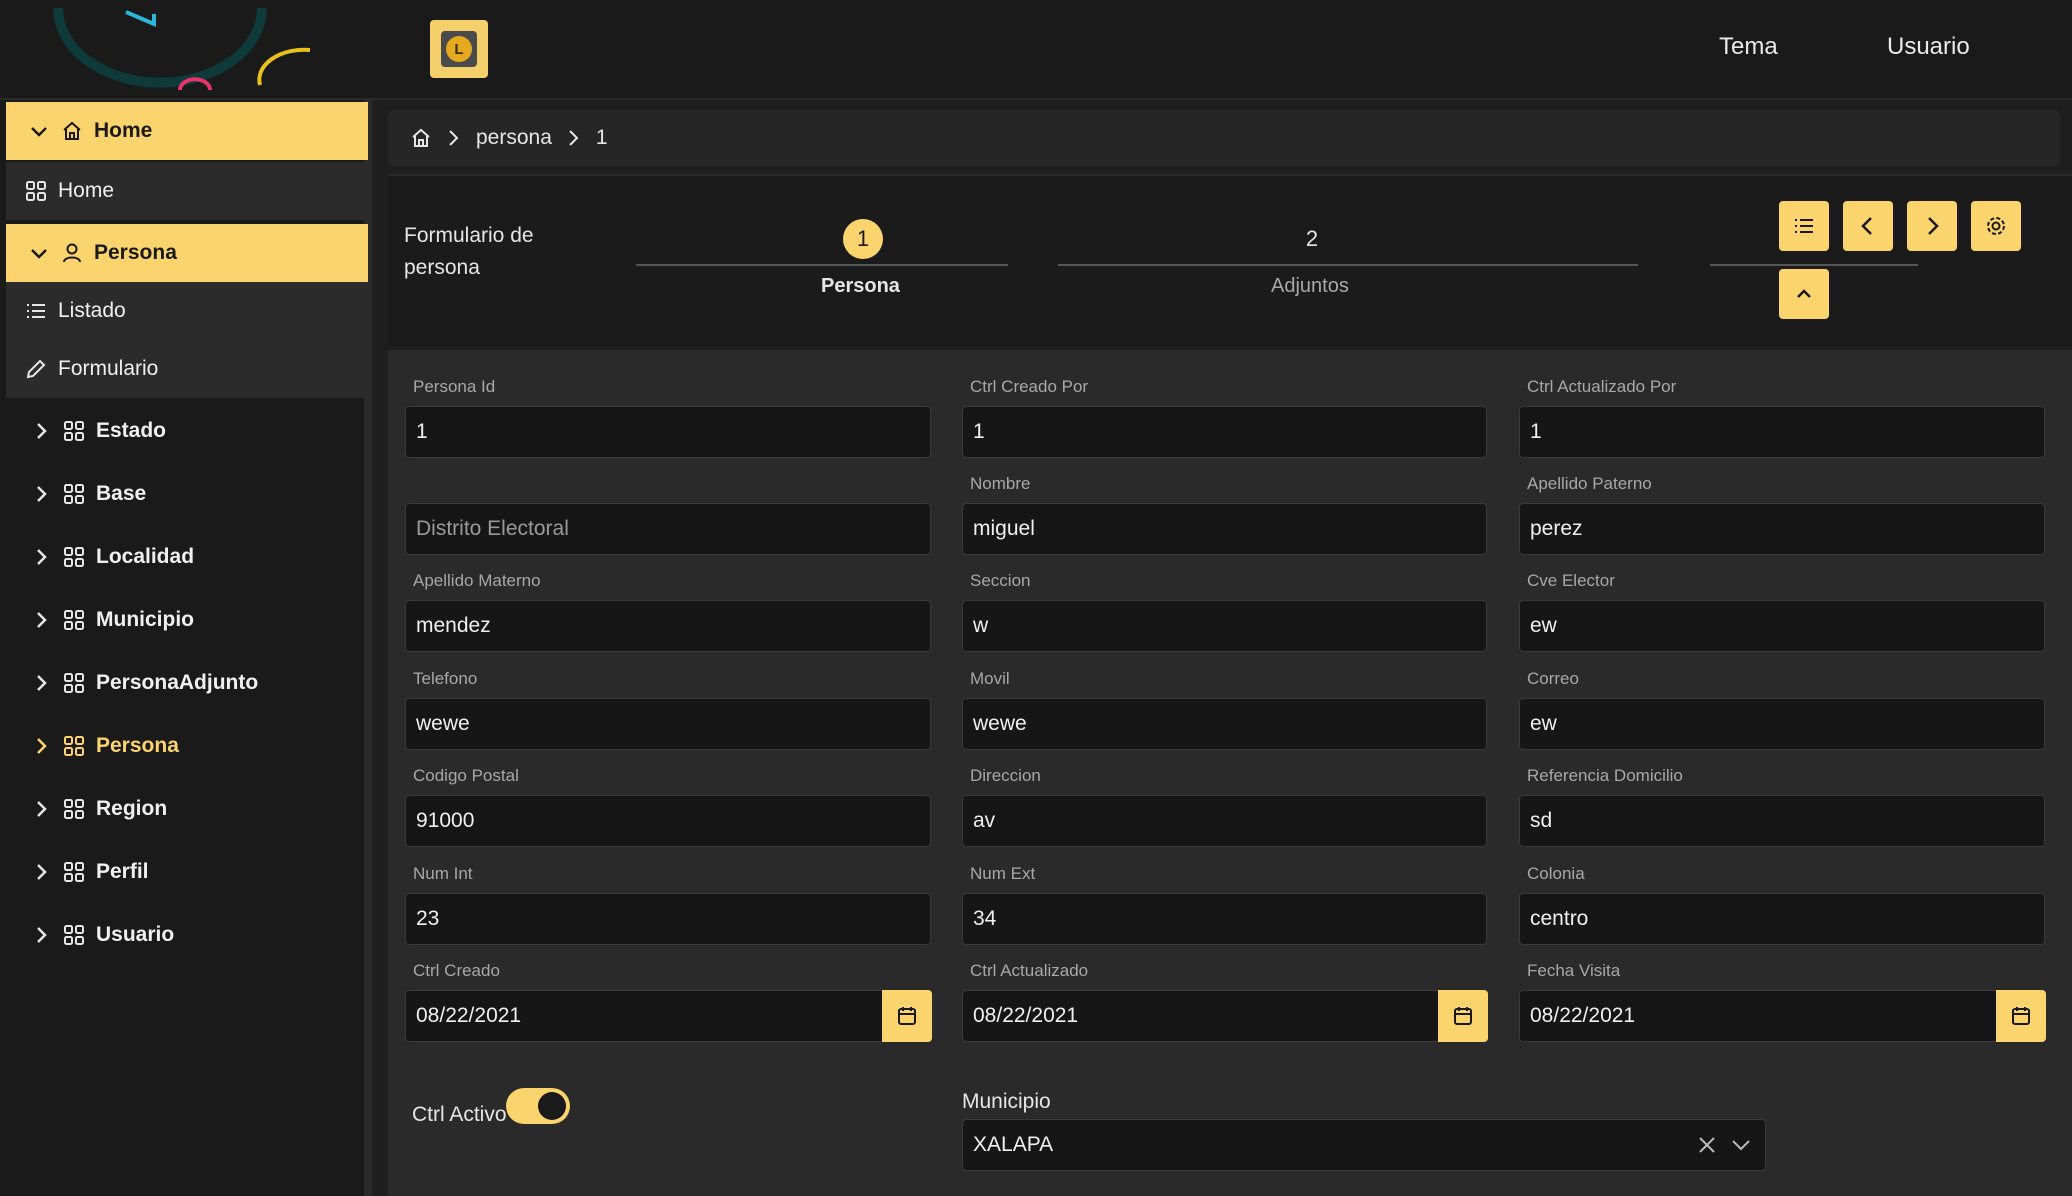 This screenshot has width=2072, height=1196. I want to click on ctrl-creado-calendar-button, so click(907, 1016).